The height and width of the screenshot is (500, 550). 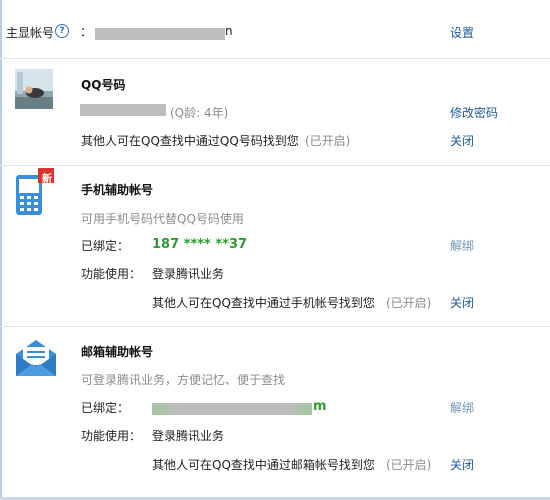 What do you see at coordinates (160, 34) in the screenshot?
I see `main-account-redacted` at bounding box center [160, 34].